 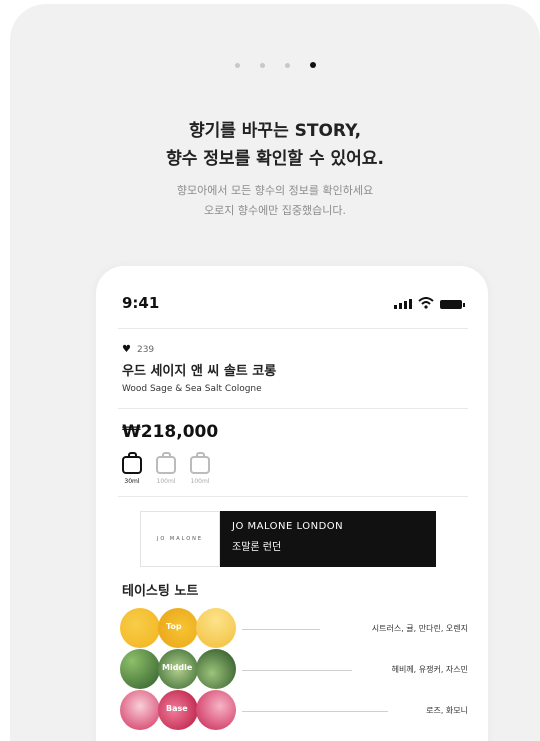 I want to click on tasting-notes-title: 테이스팅 노트, so click(x=160, y=591).